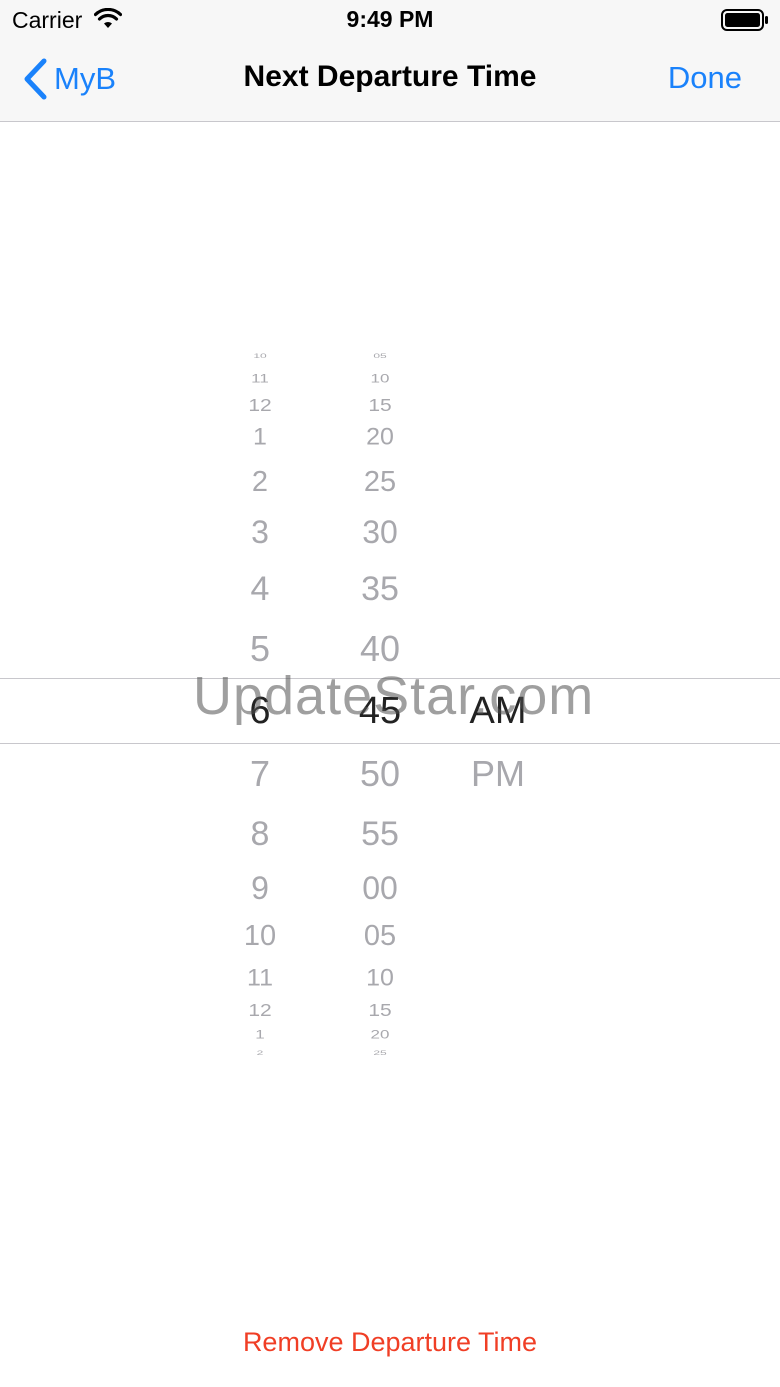 This screenshot has width=780, height=1387. What do you see at coordinates (380, 649) in the screenshot?
I see `minute-option: 40` at bounding box center [380, 649].